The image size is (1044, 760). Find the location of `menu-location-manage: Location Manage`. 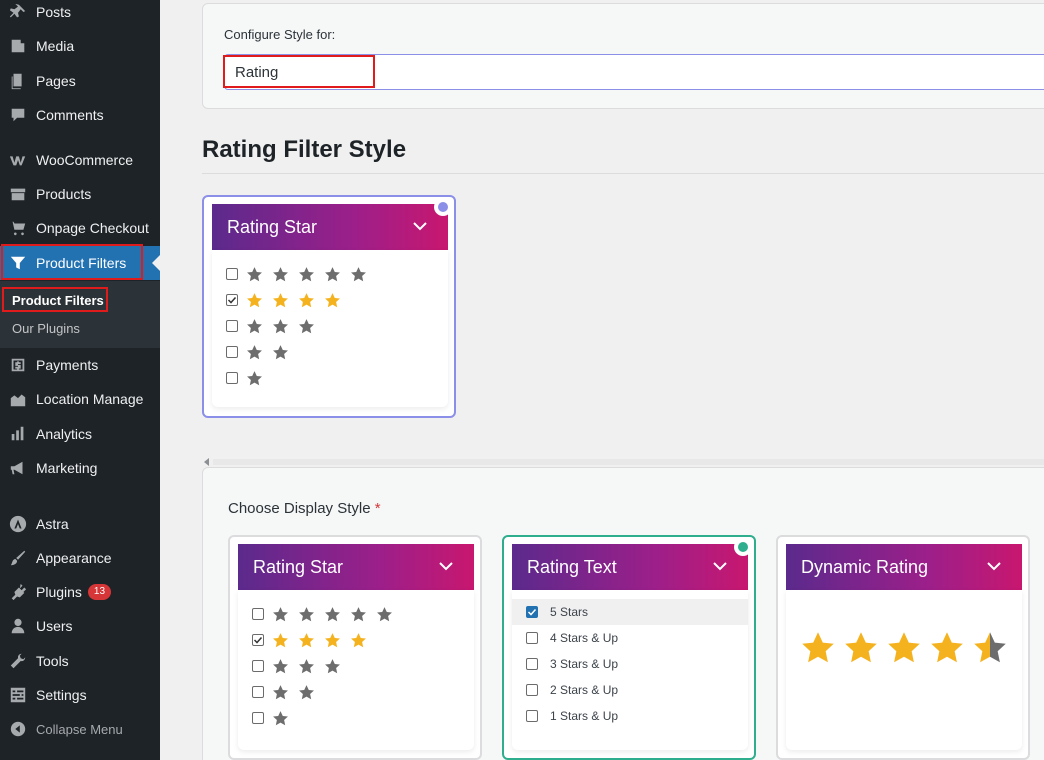

menu-location-manage: Location Manage is located at coordinates (80, 399).